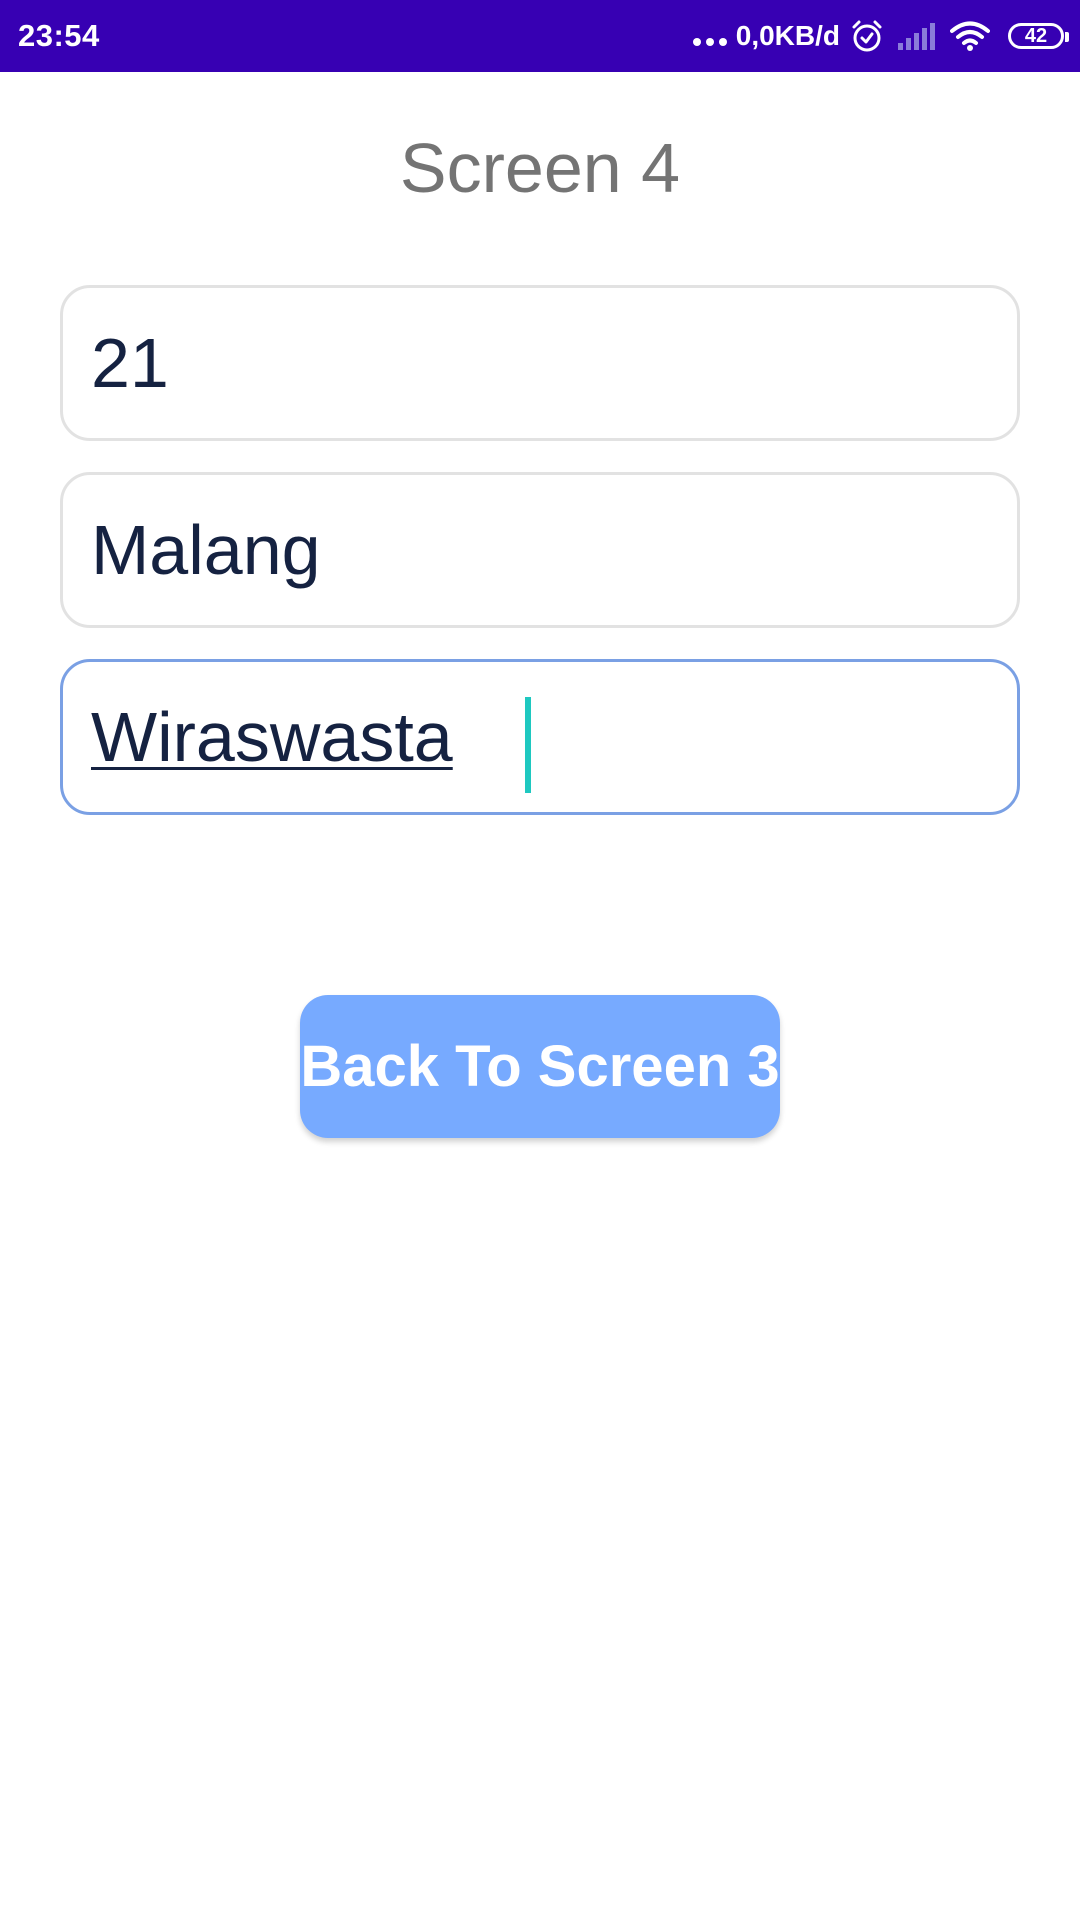 The image size is (1080, 1920). I want to click on back-to-screen-3-button: Back To Screen 3, so click(540, 1066).